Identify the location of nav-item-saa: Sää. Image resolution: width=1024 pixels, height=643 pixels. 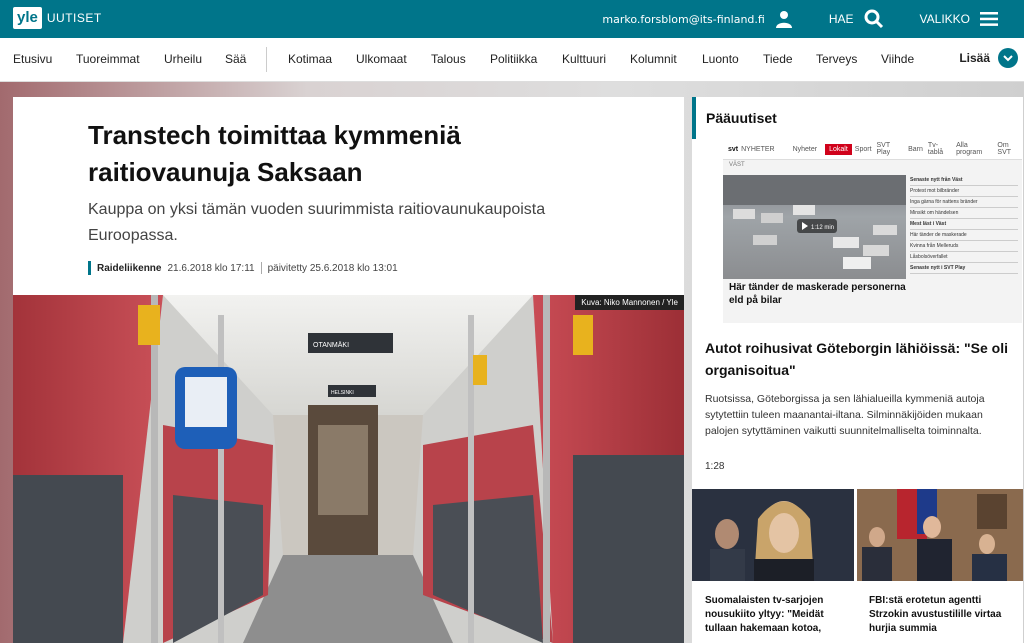
(235, 59).